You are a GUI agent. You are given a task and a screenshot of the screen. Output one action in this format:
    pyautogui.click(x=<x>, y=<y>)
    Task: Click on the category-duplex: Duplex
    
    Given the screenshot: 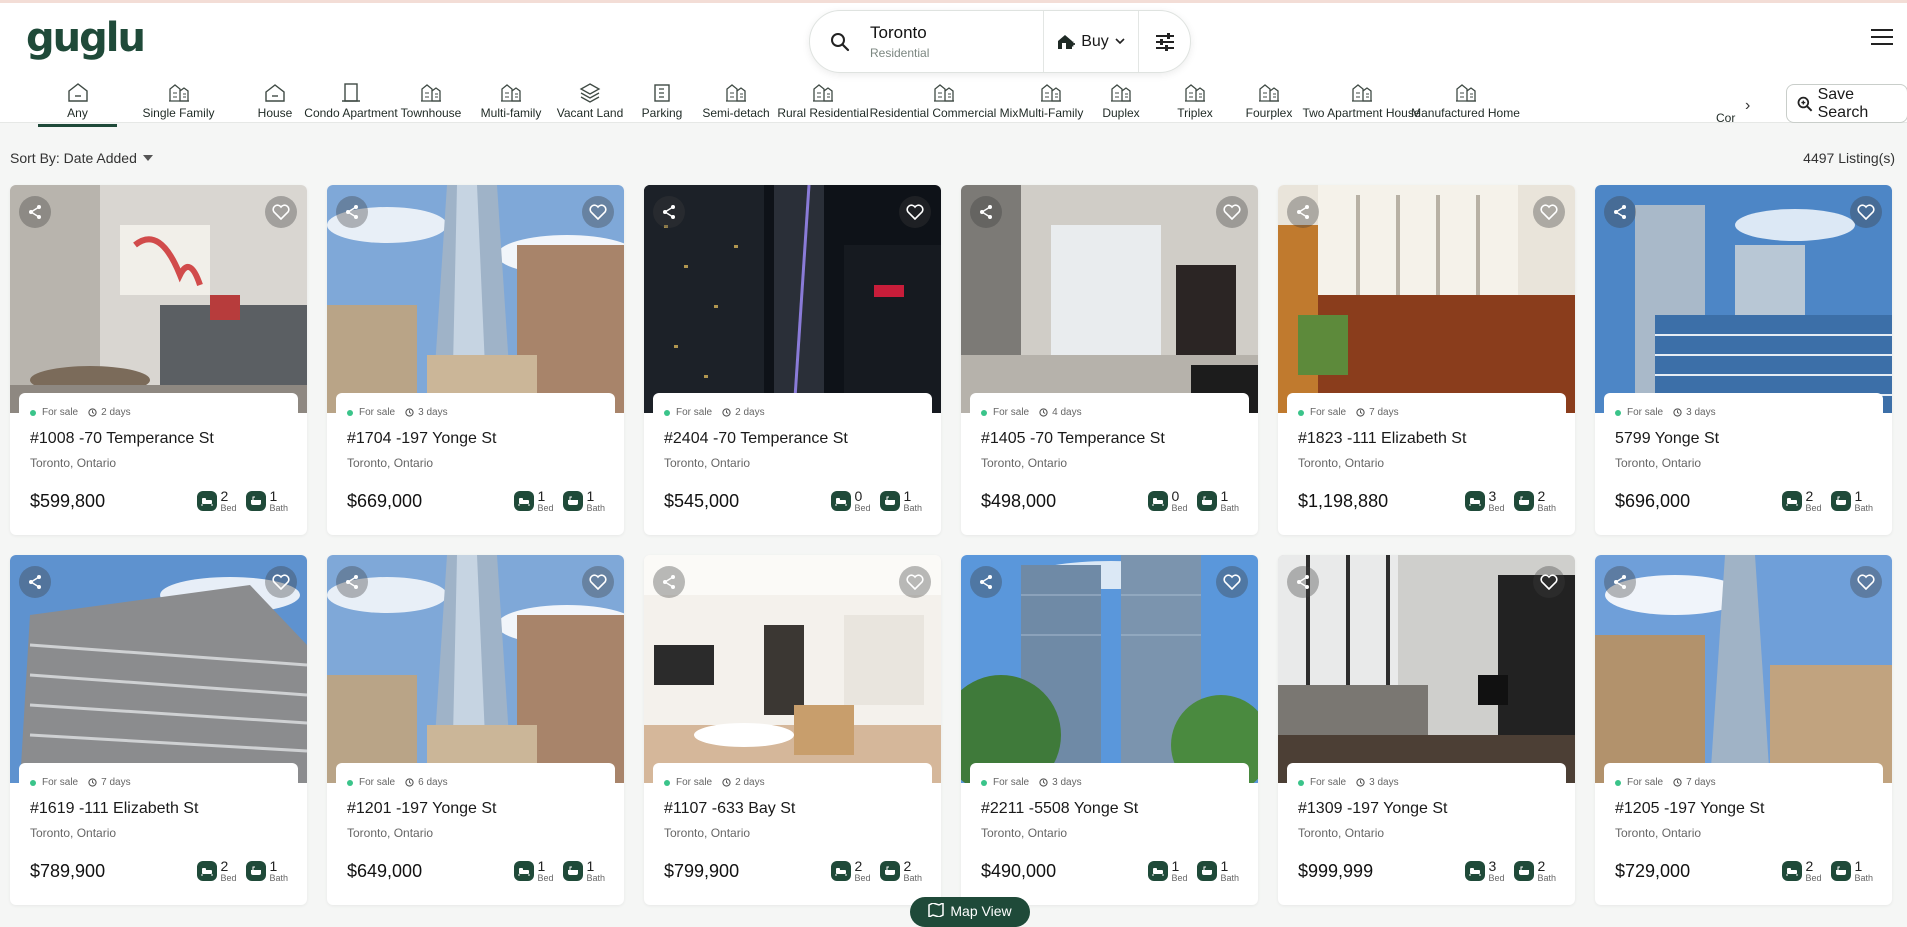 What is the action you would take?
    pyautogui.click(x=1121, y=103)
    